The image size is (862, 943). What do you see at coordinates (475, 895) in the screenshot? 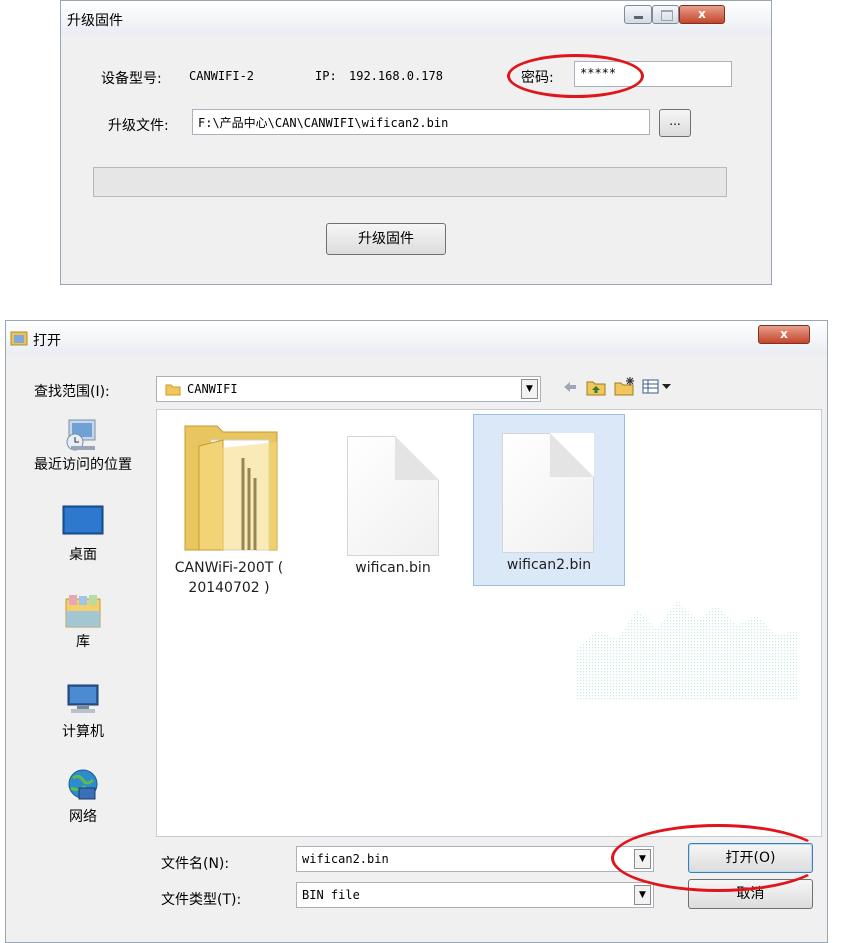
I see `file-type-combobox: BIN file ▼` at bounding box center [475, 895].